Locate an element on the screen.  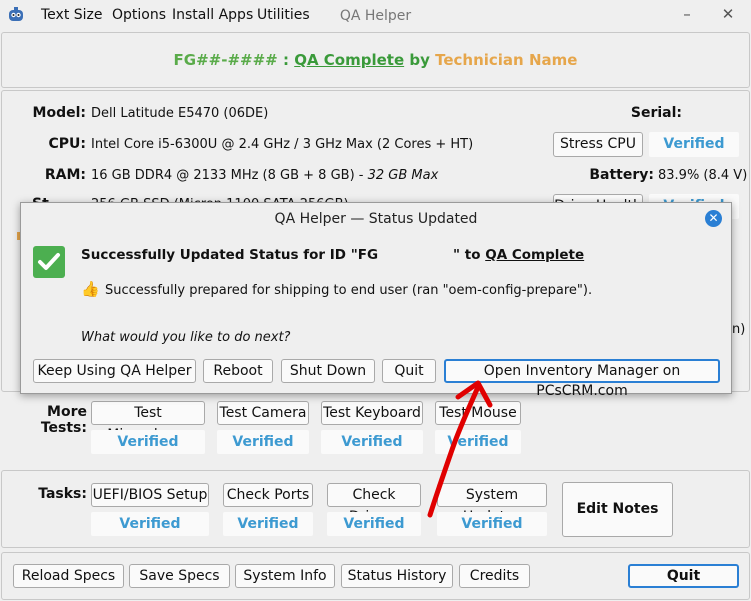
stress-cpu-button: Stress CPU is located at coordinates (598, 144).